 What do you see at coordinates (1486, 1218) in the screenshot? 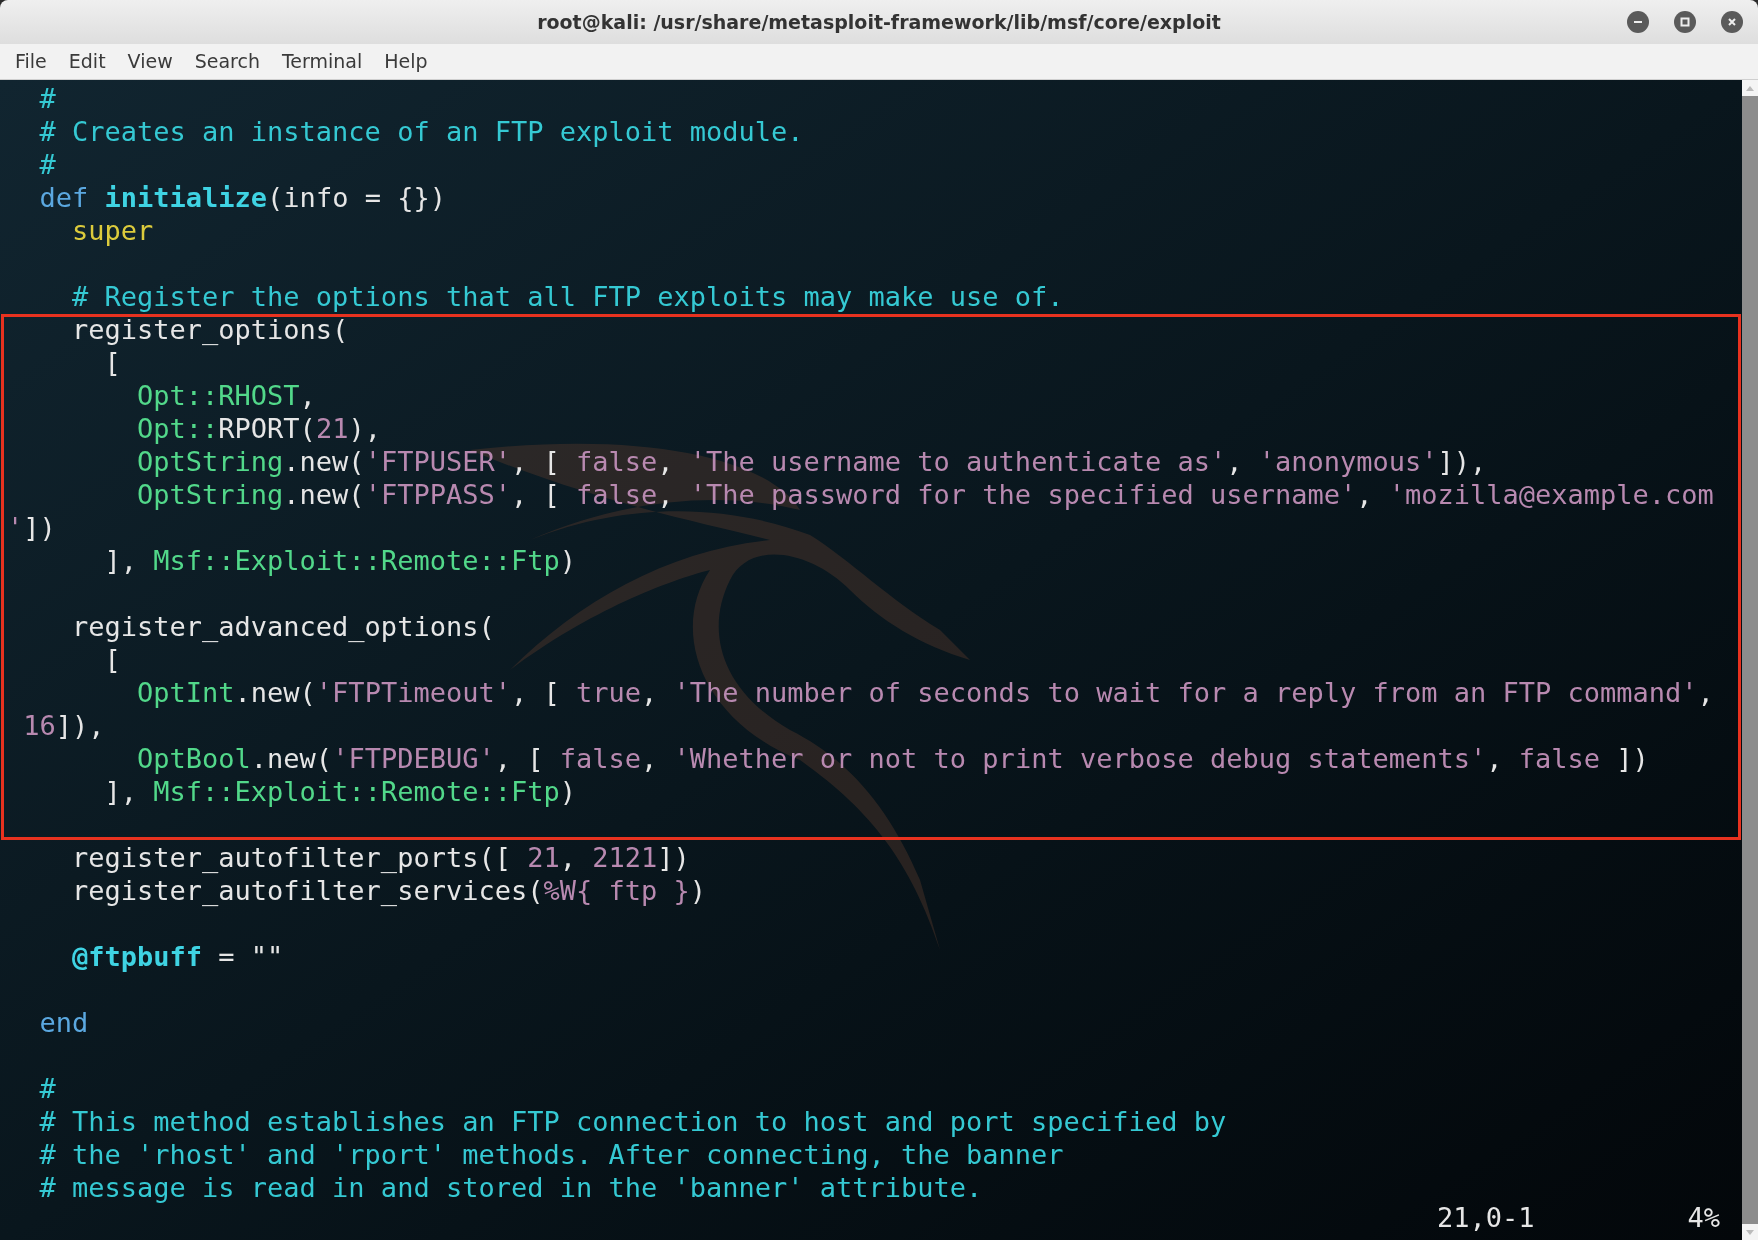
I see `cursor-position: 21,0-1` at bounding box center [1486, 1218].